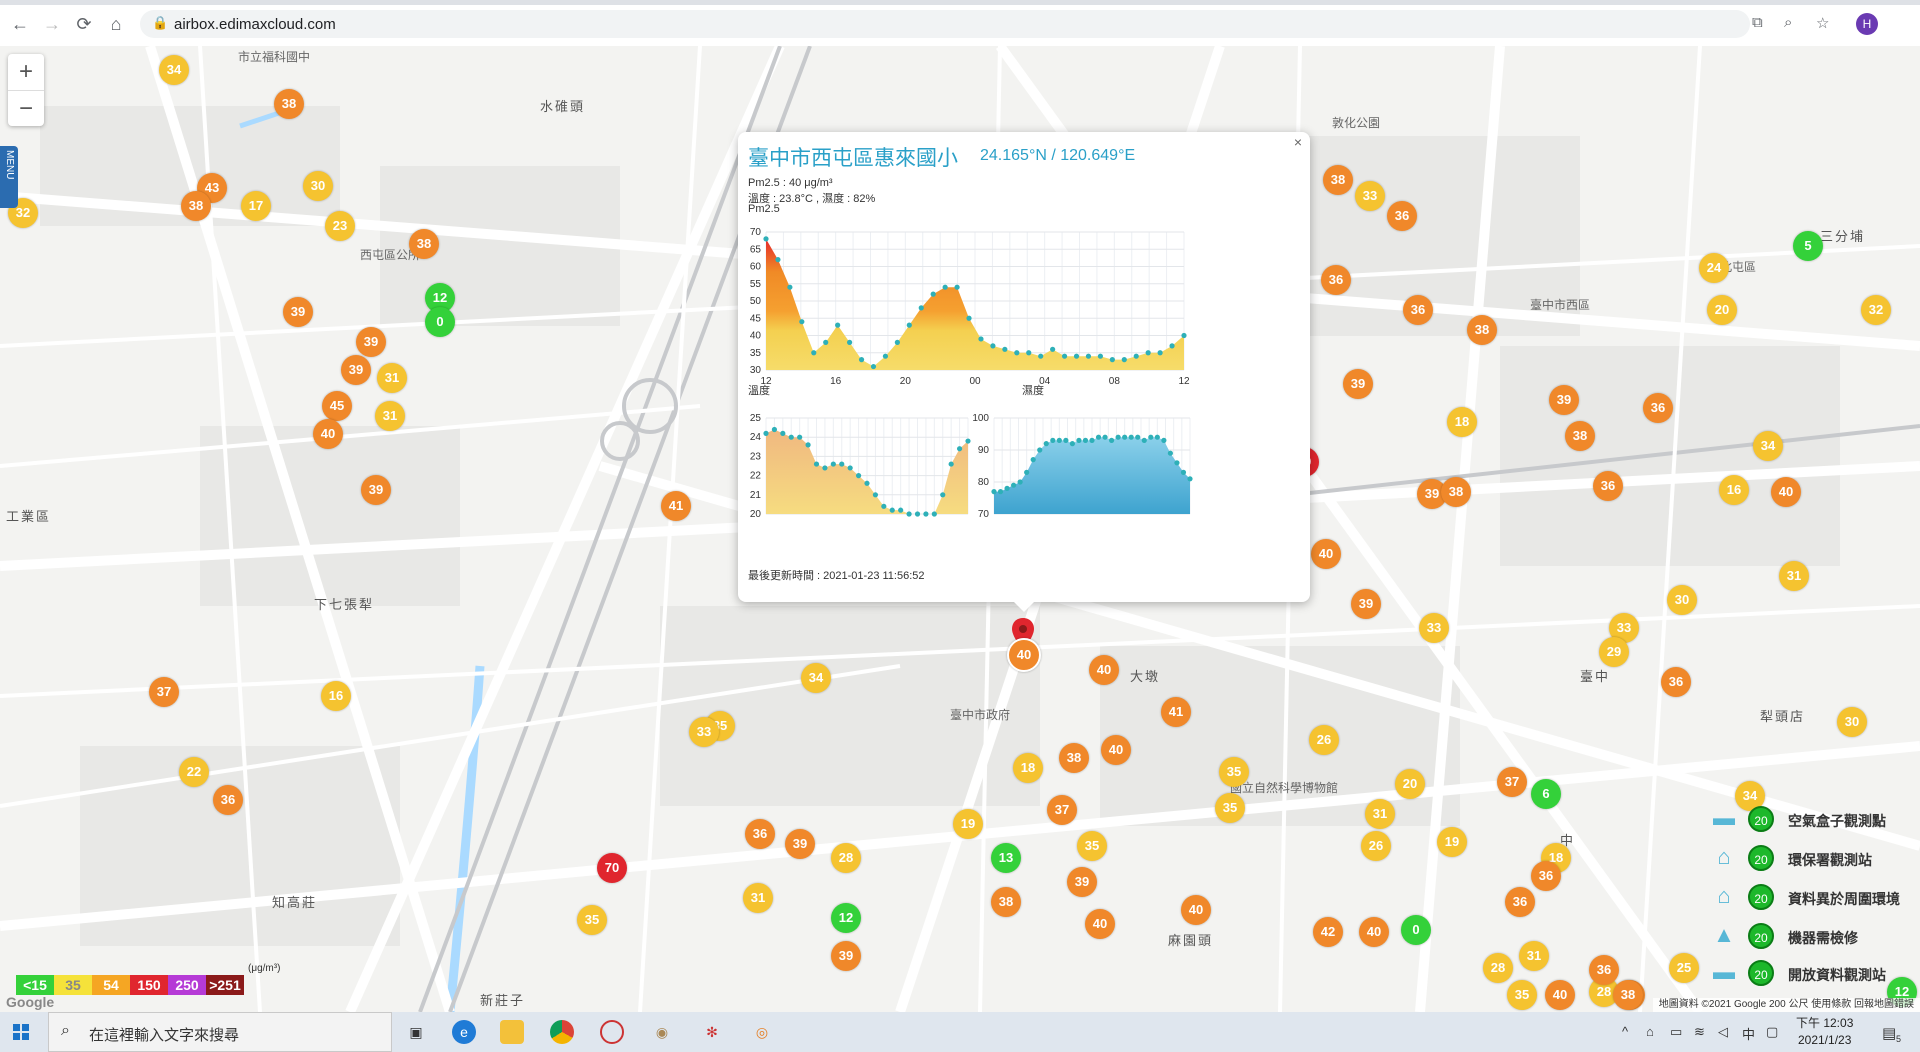  Describe the element at coordinates (164, 1034) in the screenshot. I see `search-placeholder: 在這裡輸入文字來搜尋` at that location.